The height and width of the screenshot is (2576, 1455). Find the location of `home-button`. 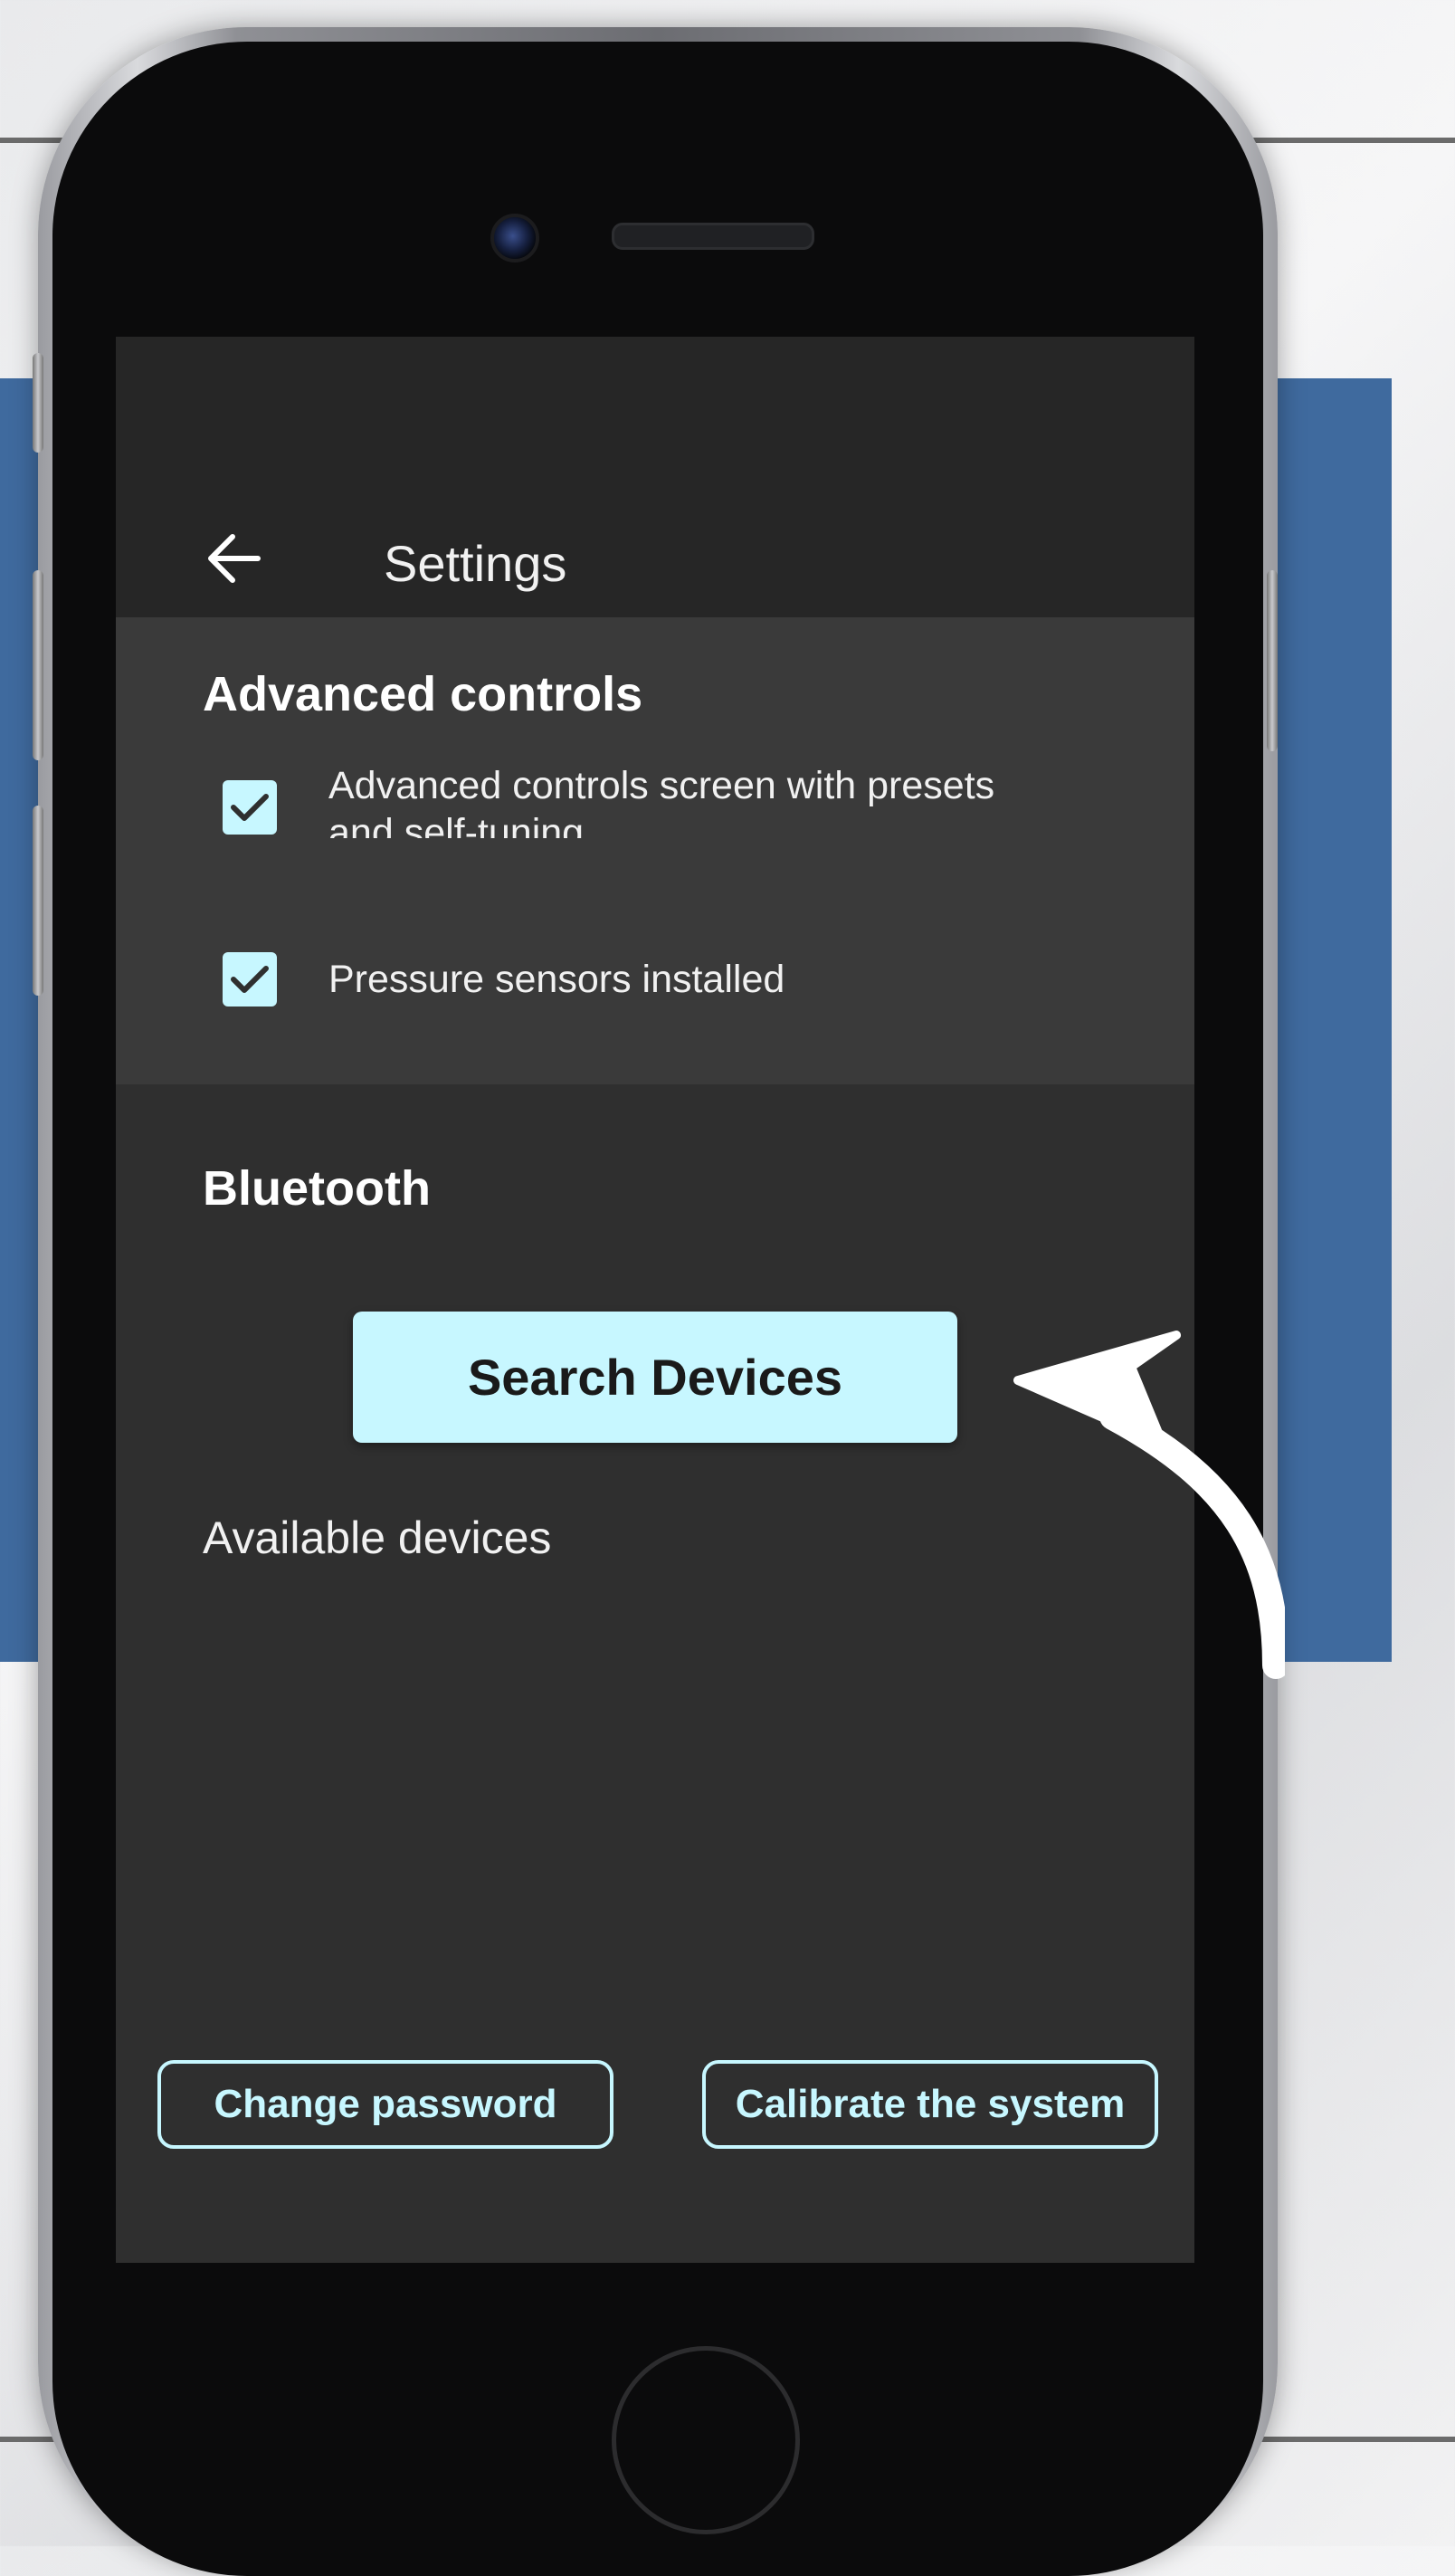

home-button is located at coordinates (706, 2440).